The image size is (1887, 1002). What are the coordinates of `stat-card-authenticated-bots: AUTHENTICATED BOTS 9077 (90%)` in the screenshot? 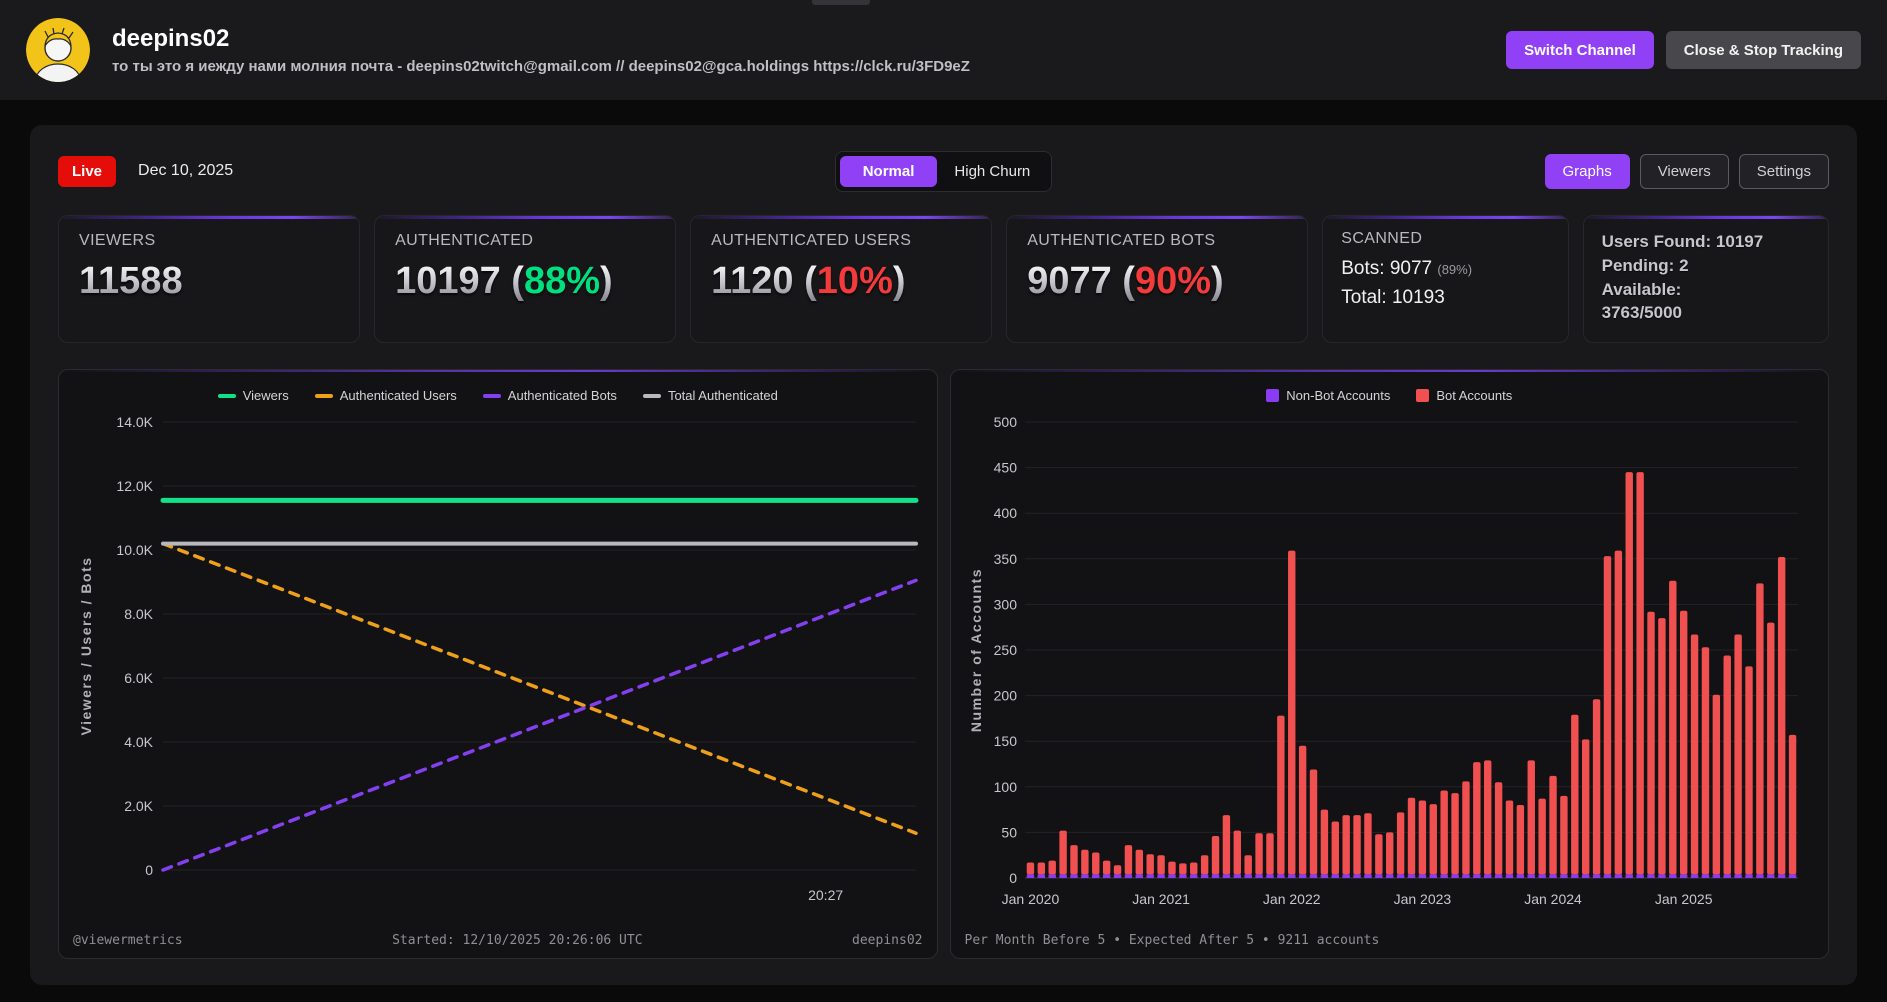 It's located at (1157, 279).